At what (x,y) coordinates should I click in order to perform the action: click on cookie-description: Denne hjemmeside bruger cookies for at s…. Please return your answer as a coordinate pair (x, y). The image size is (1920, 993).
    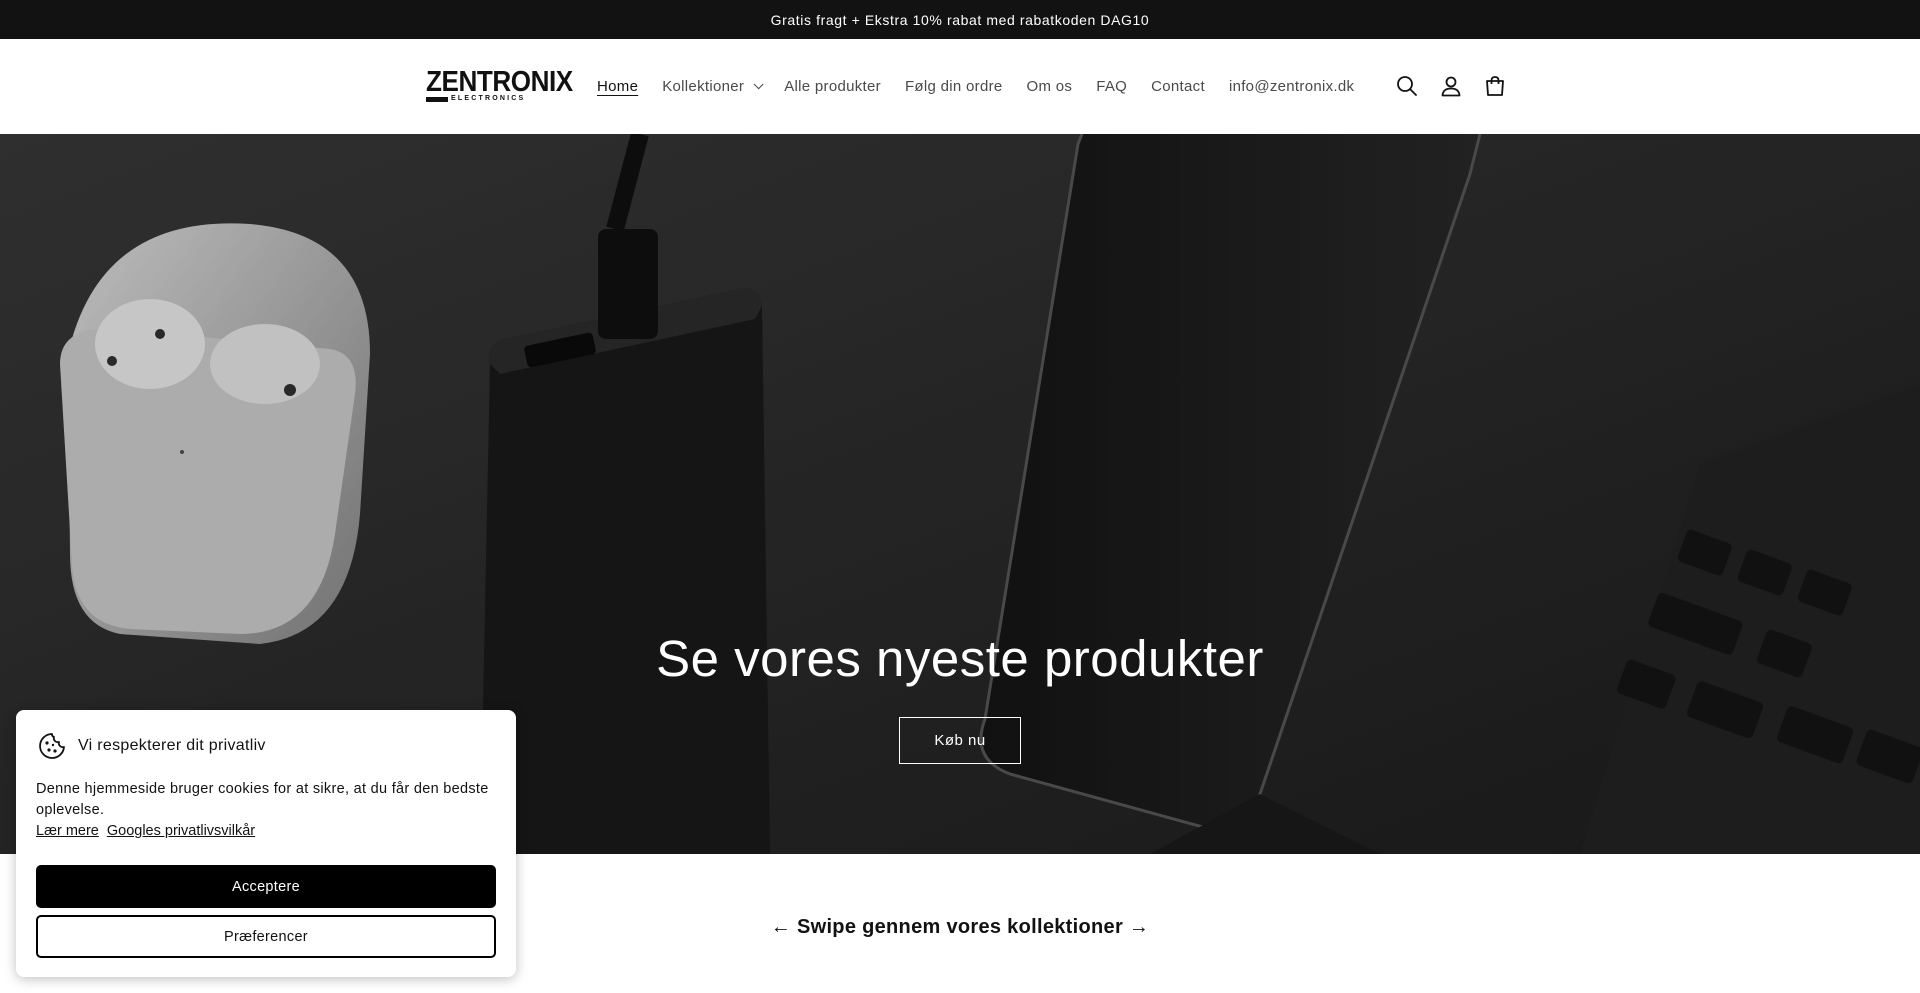
    Looking at the image, I should click on (262, 799).